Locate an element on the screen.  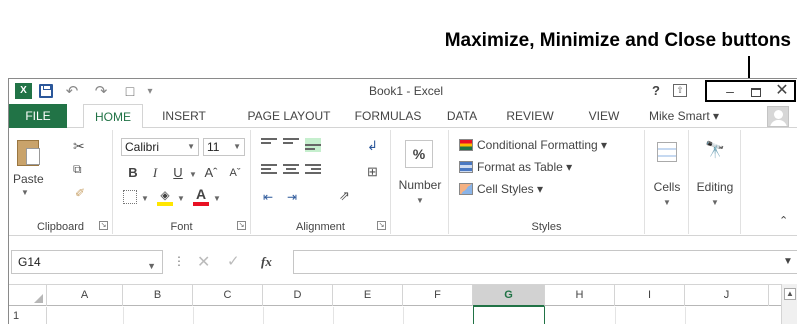
column-header-i: I is located at coordinates (650, 295).